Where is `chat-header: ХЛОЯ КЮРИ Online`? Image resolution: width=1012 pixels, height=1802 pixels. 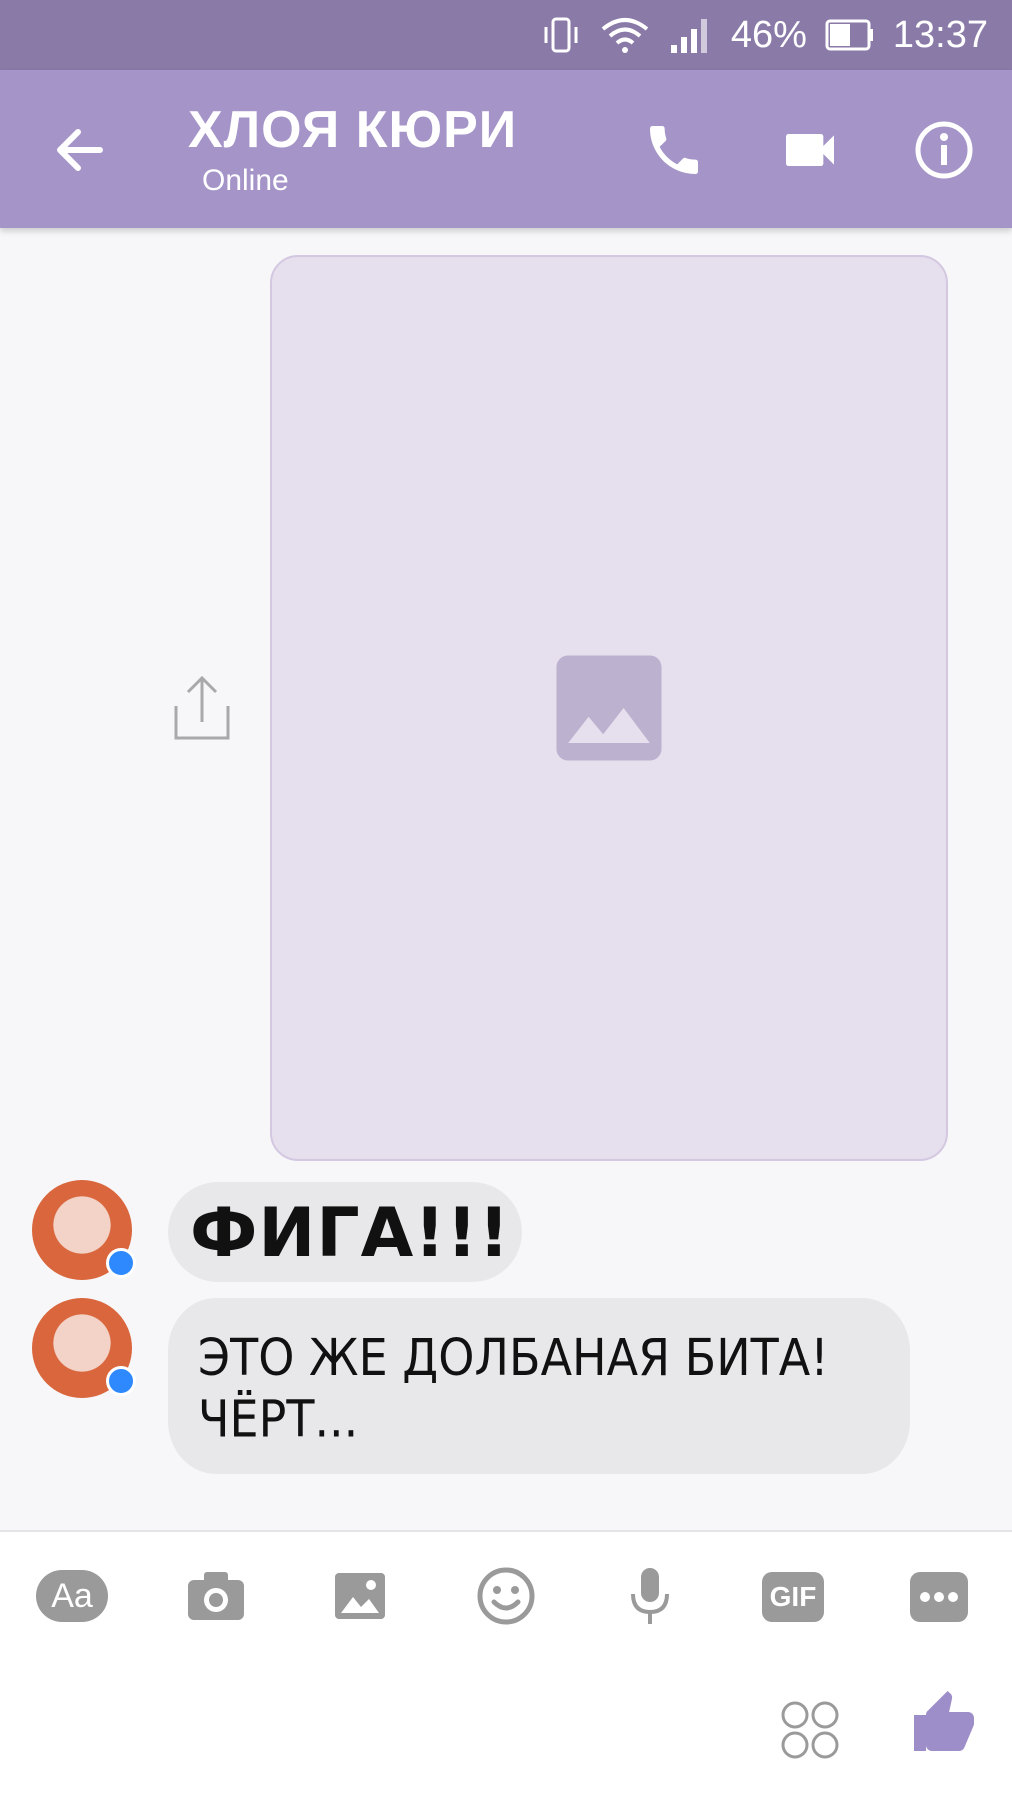 chat-header: ХЛОЯ КЮРИ Online is located at coordinates (506, 149).